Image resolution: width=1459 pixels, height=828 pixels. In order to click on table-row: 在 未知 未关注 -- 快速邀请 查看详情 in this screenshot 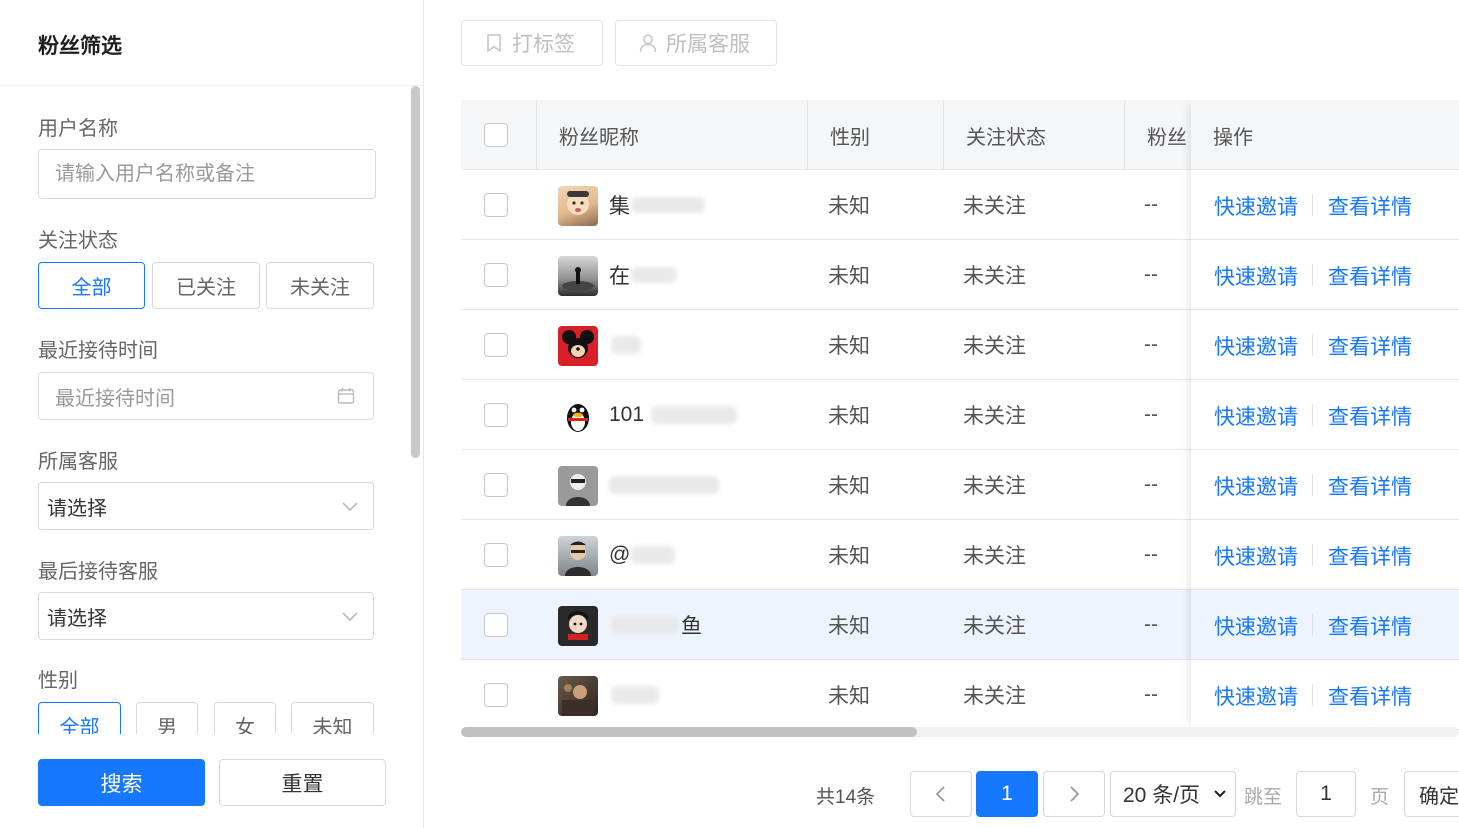, I will do `click(960, 275)`.